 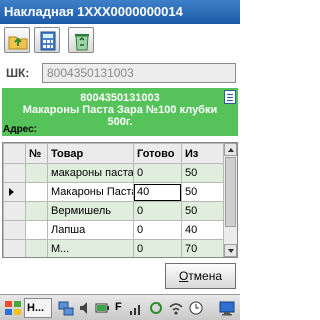 I want to click on col-header-num: №, so click(x=36, y=153).